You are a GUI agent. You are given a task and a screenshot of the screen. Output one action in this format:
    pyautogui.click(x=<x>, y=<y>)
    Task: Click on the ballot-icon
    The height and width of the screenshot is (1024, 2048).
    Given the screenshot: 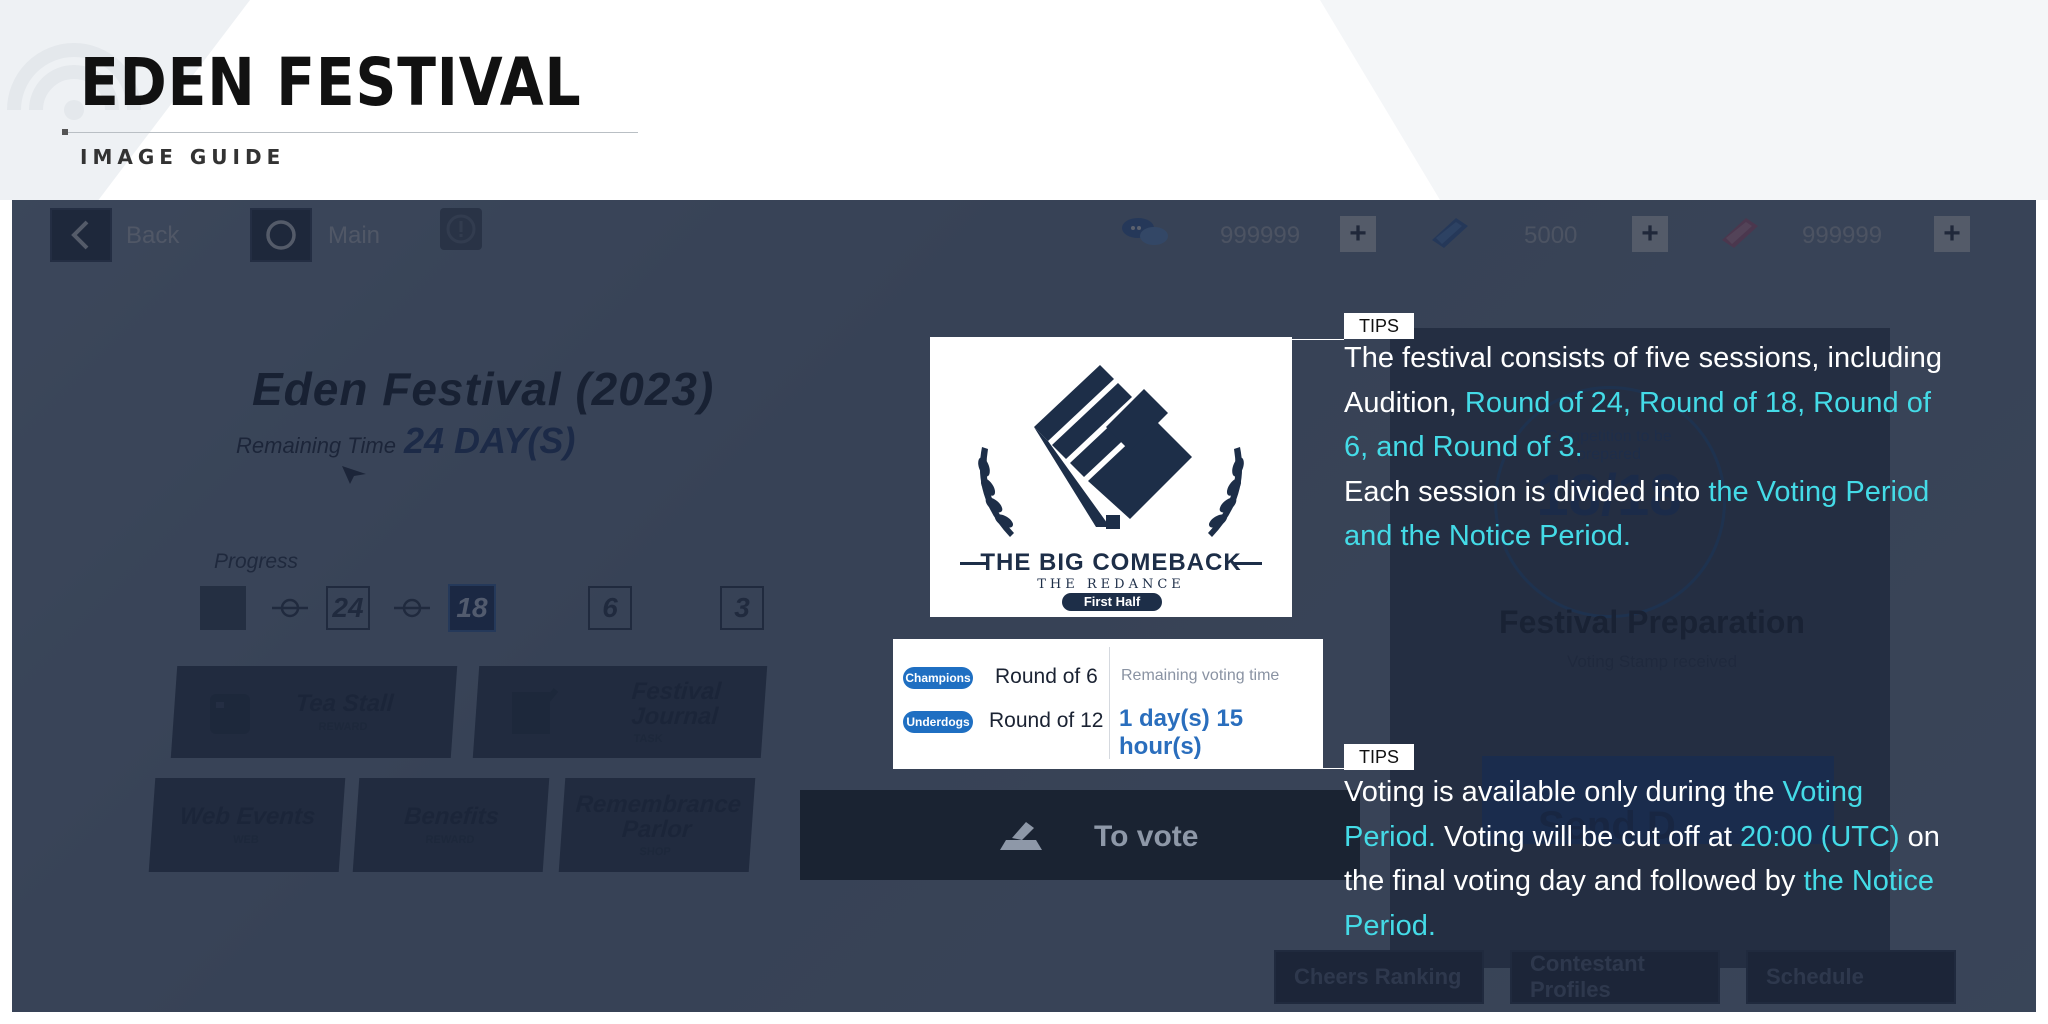 What is the action you would take?
    pyautogui.click(x=1021, y=836)
    